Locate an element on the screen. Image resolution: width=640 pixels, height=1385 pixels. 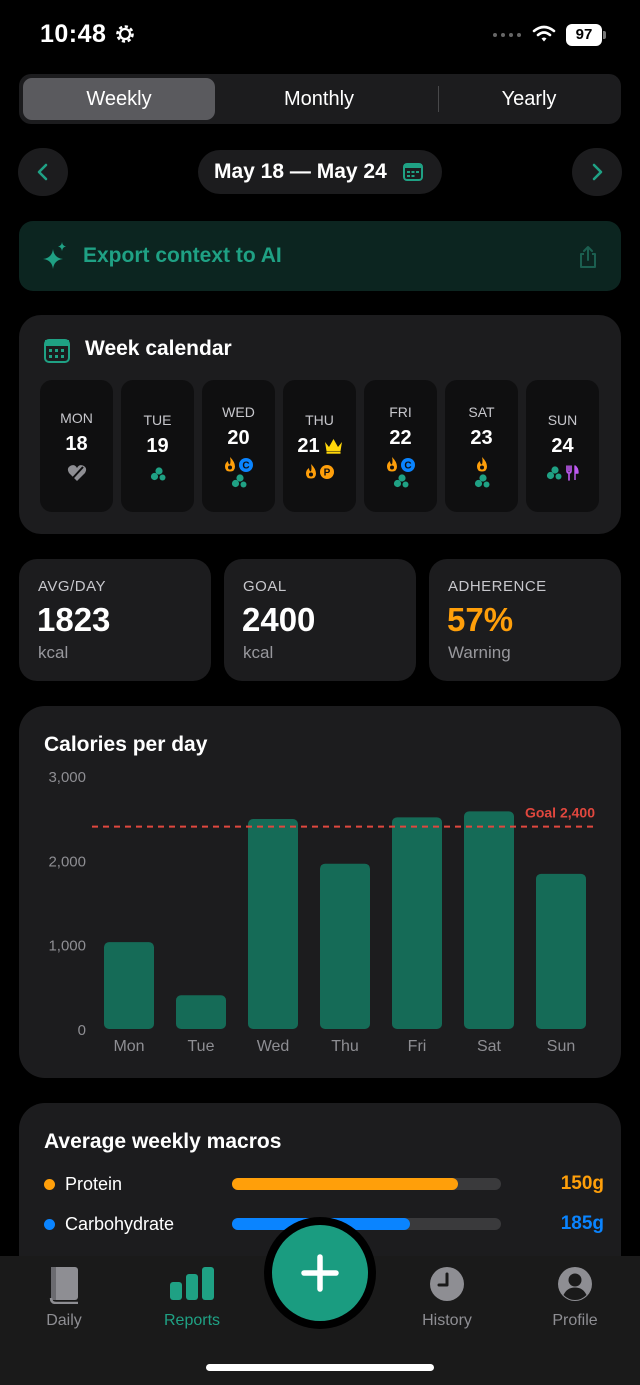
macro-row-protein: Protein 150g is located at coordinates (324, 1184).